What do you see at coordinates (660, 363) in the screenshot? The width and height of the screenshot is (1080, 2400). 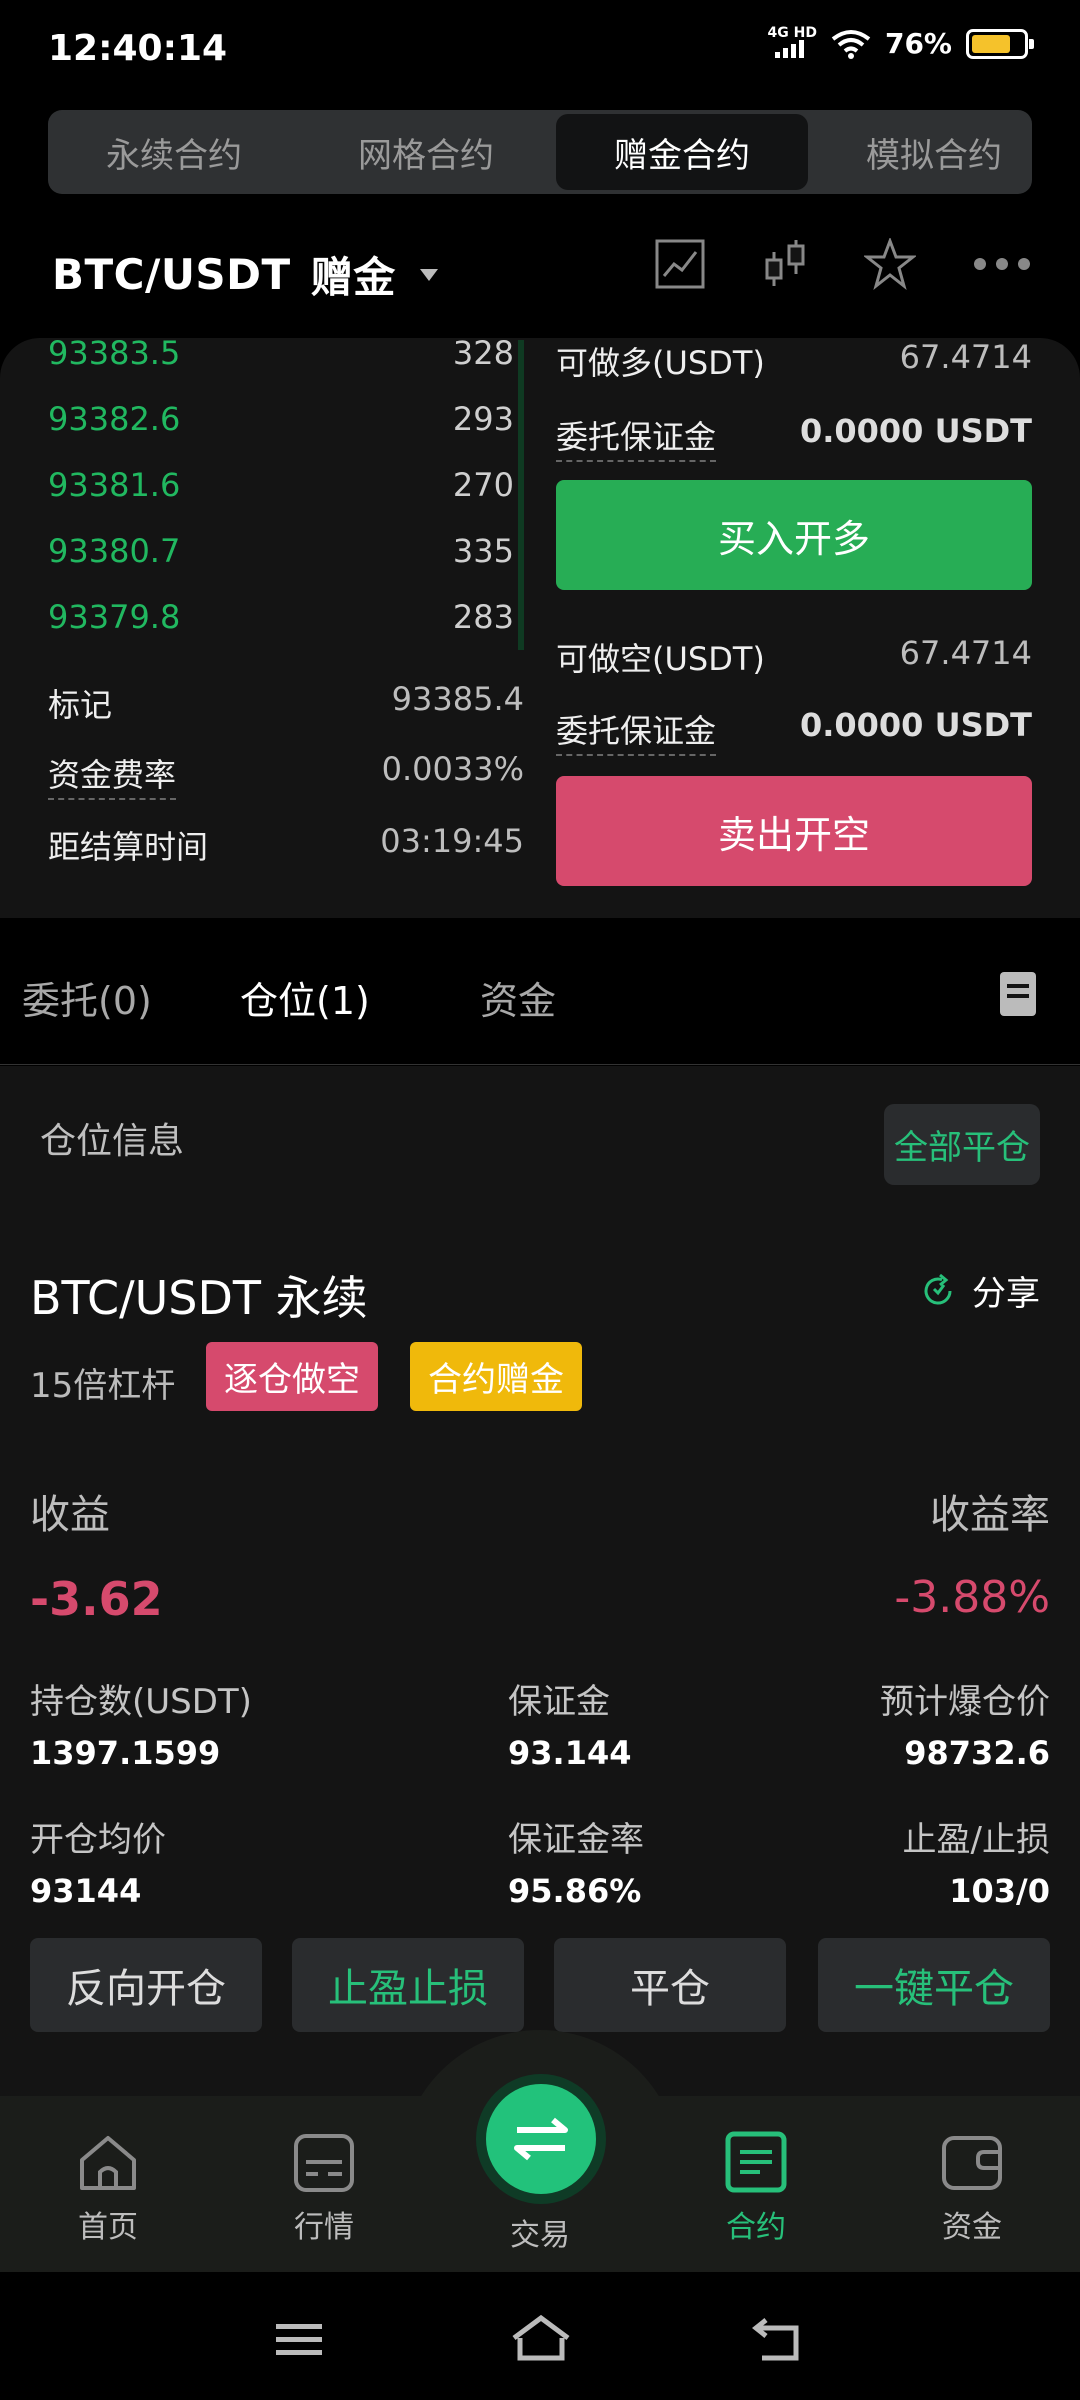 I see `long-available-label: 可做多(USDT)` at bounding box center [660, 363].